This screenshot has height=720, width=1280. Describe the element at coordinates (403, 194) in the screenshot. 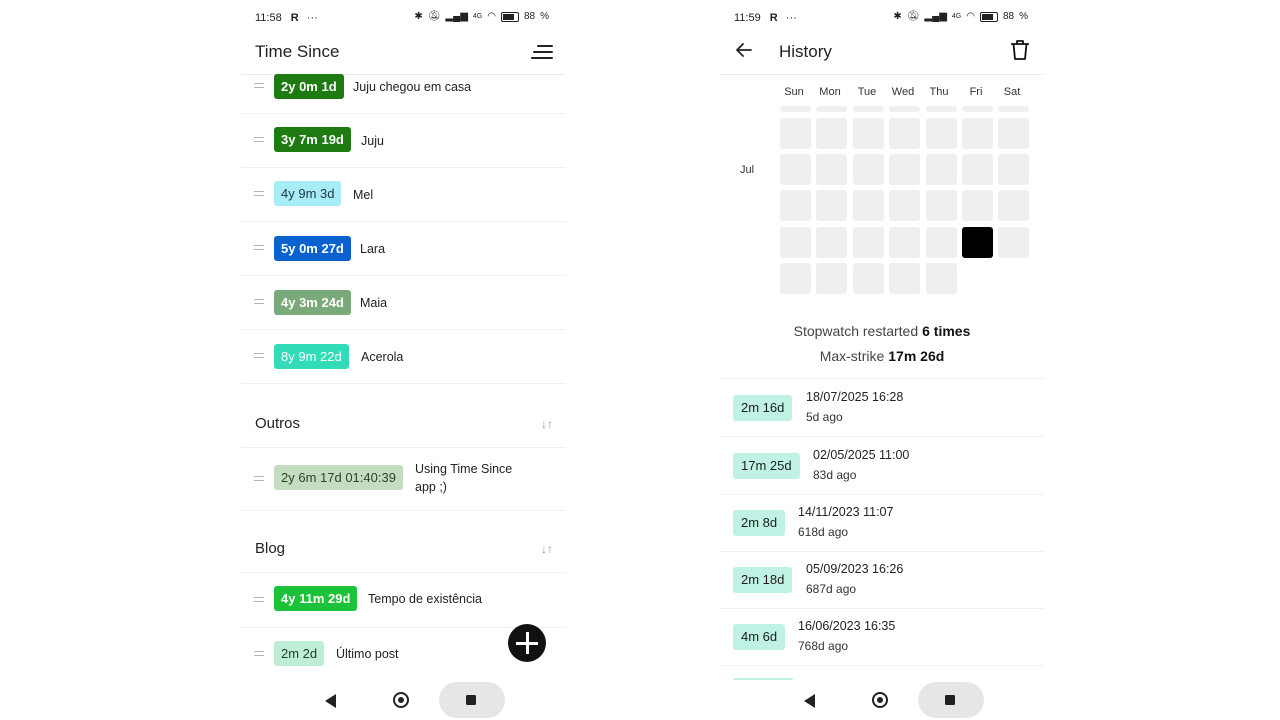

I see `list-item: 4y 9m 3d Mel` at that location.